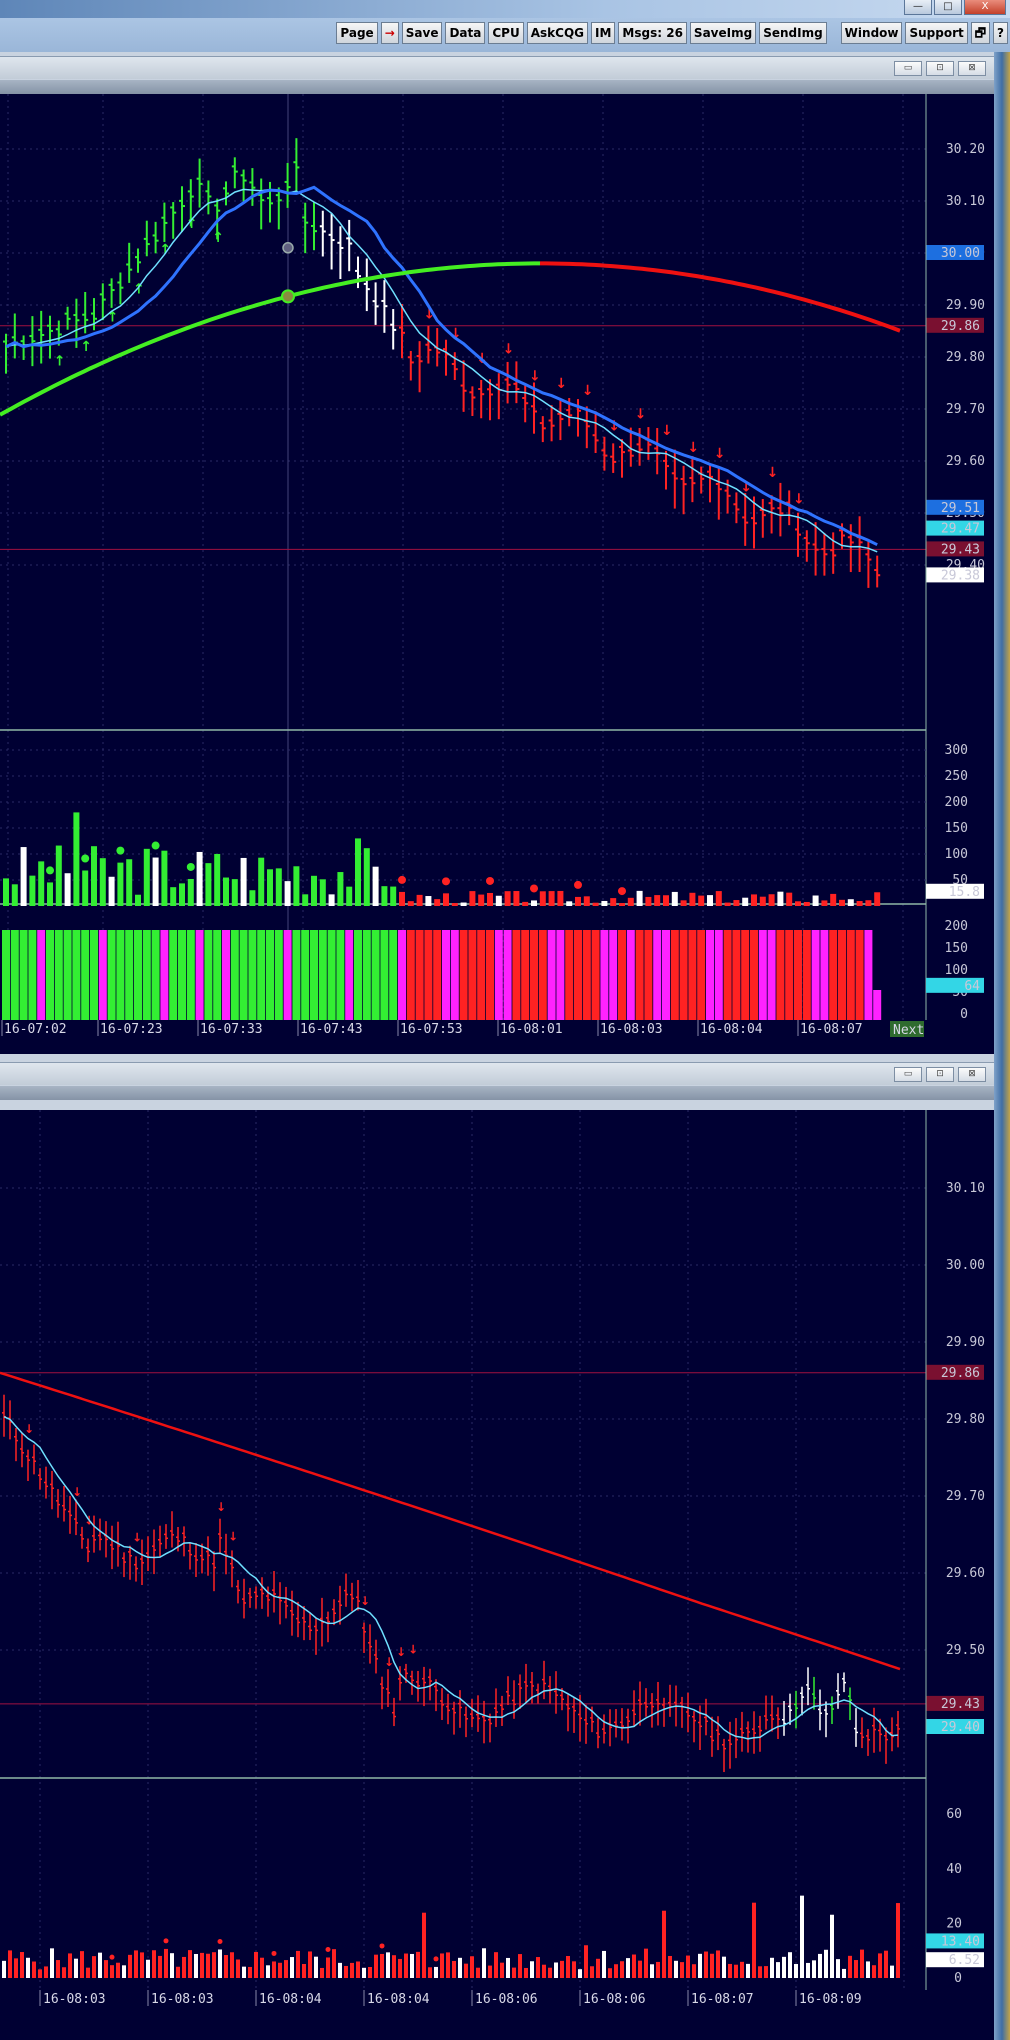  I want to click on price-axis-label: 29.90, so click(965, 305).